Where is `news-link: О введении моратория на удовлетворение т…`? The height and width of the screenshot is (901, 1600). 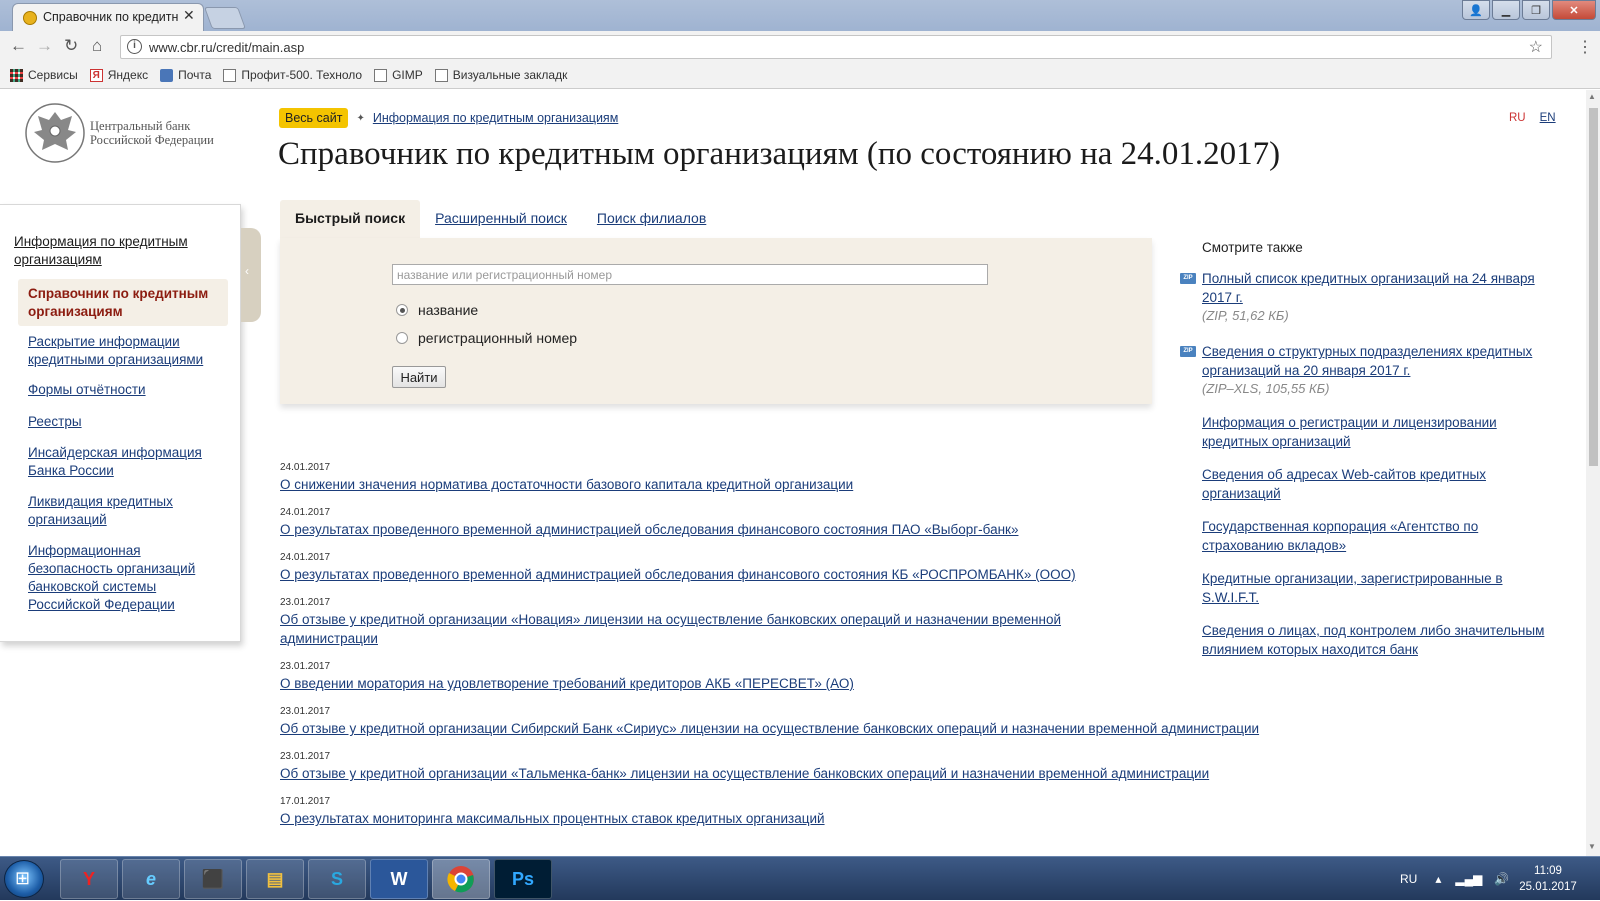 news-link: О введении моратория на удовлетворение т… is located at coordinates (567, 683).